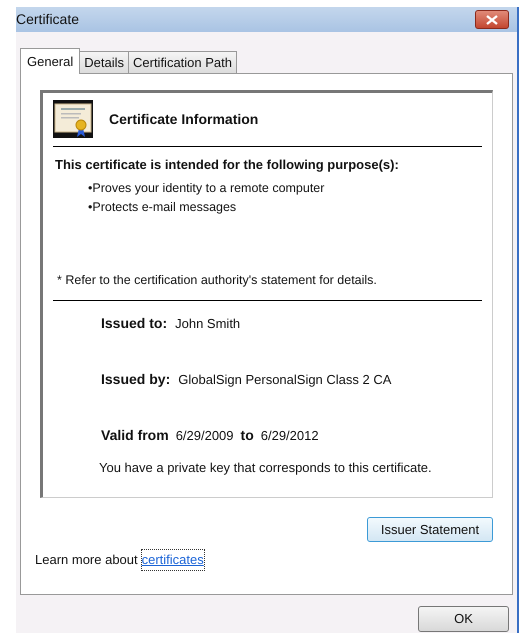 Image resolution: width=523 pixels, height=633 pixels. What do you see at coordinates (265, 467) in the screenshot?
I see `private-key-note: You have a private key that corresponds to this certificate.` at bounding box center [265, 467].